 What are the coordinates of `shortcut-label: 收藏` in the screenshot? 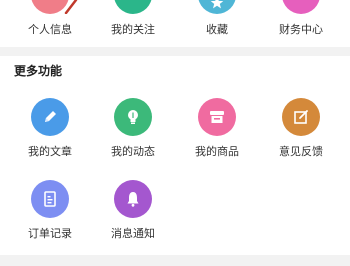 It's located at (217, 29).